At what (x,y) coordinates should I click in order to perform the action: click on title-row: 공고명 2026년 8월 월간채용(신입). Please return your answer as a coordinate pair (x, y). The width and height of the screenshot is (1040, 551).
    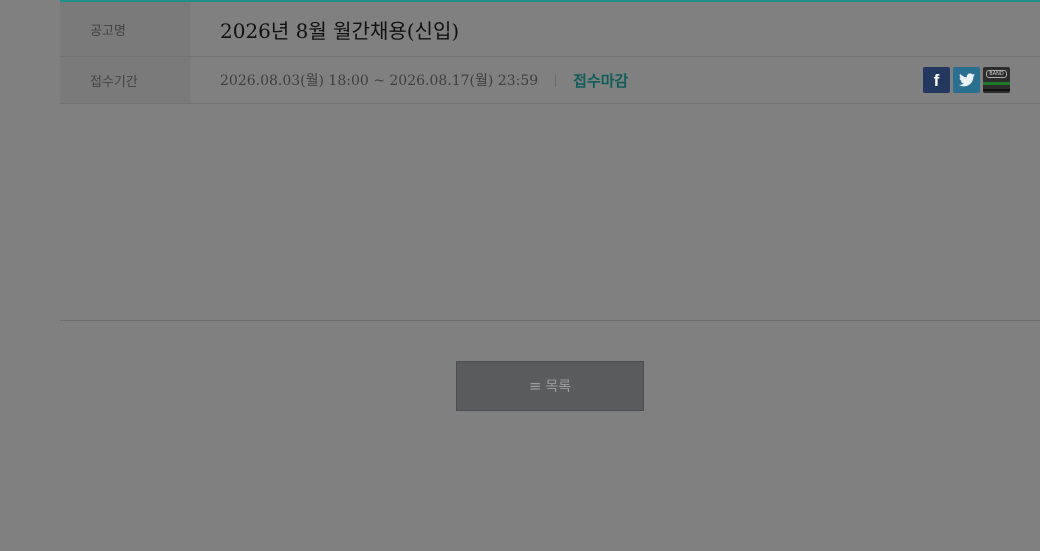
    Looking at the image, I should click on (550, 29).